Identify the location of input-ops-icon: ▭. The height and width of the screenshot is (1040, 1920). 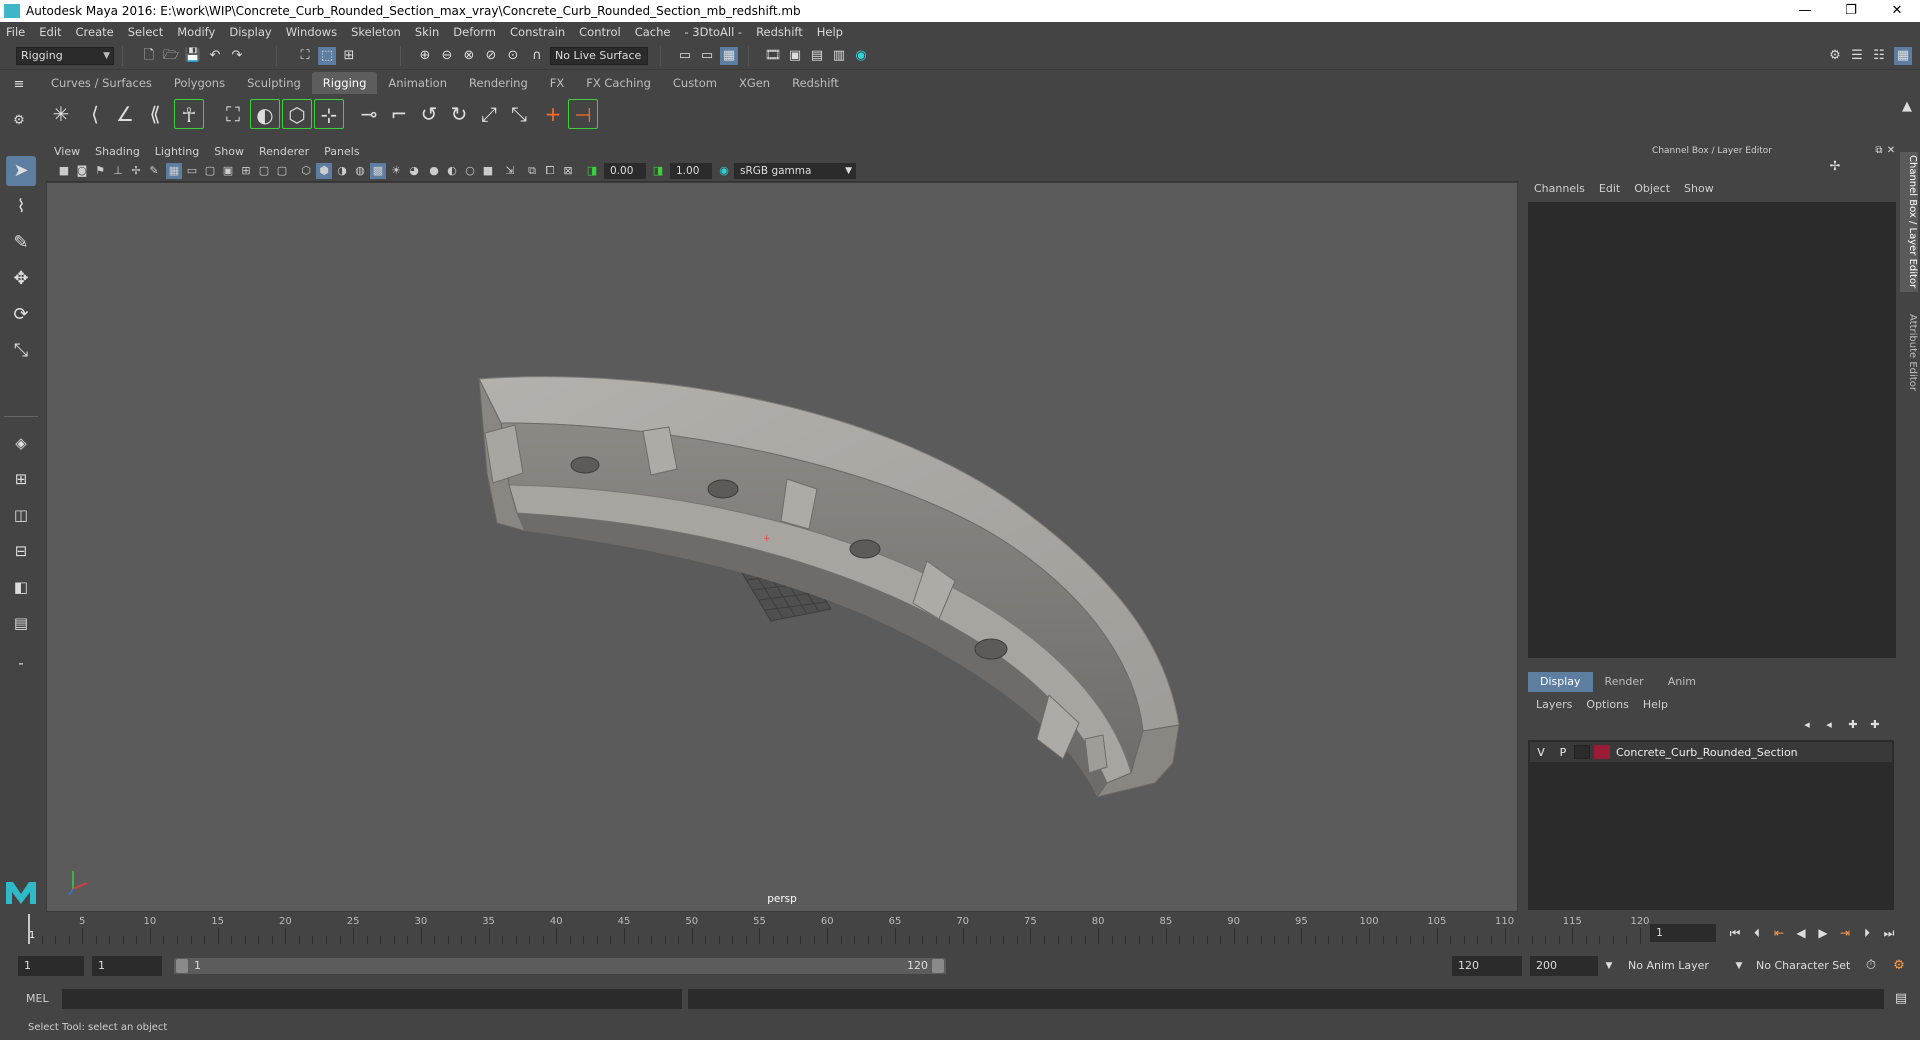
(685, 56).